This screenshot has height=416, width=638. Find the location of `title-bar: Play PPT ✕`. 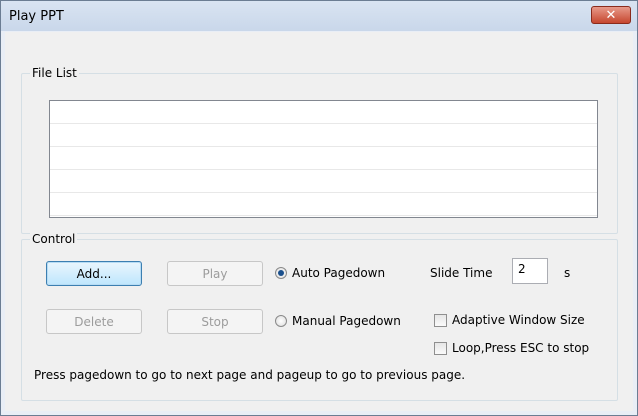

title-bar: Play PPT ✕ is located at coordinates (319, 16).